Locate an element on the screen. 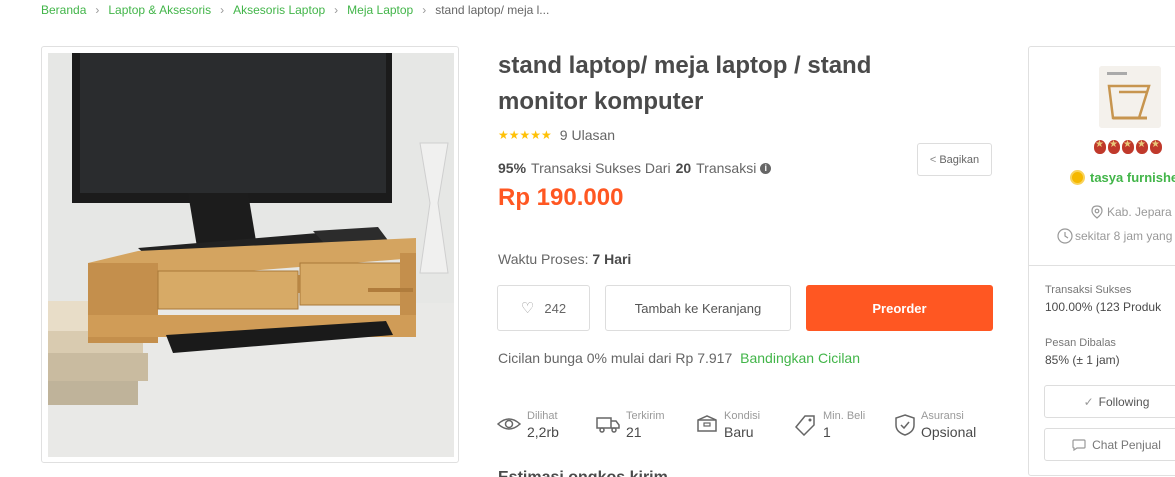 This screenshot has width=1175, height=477. breadcrumb-home: Beranda is located at coordinates (63, 10).